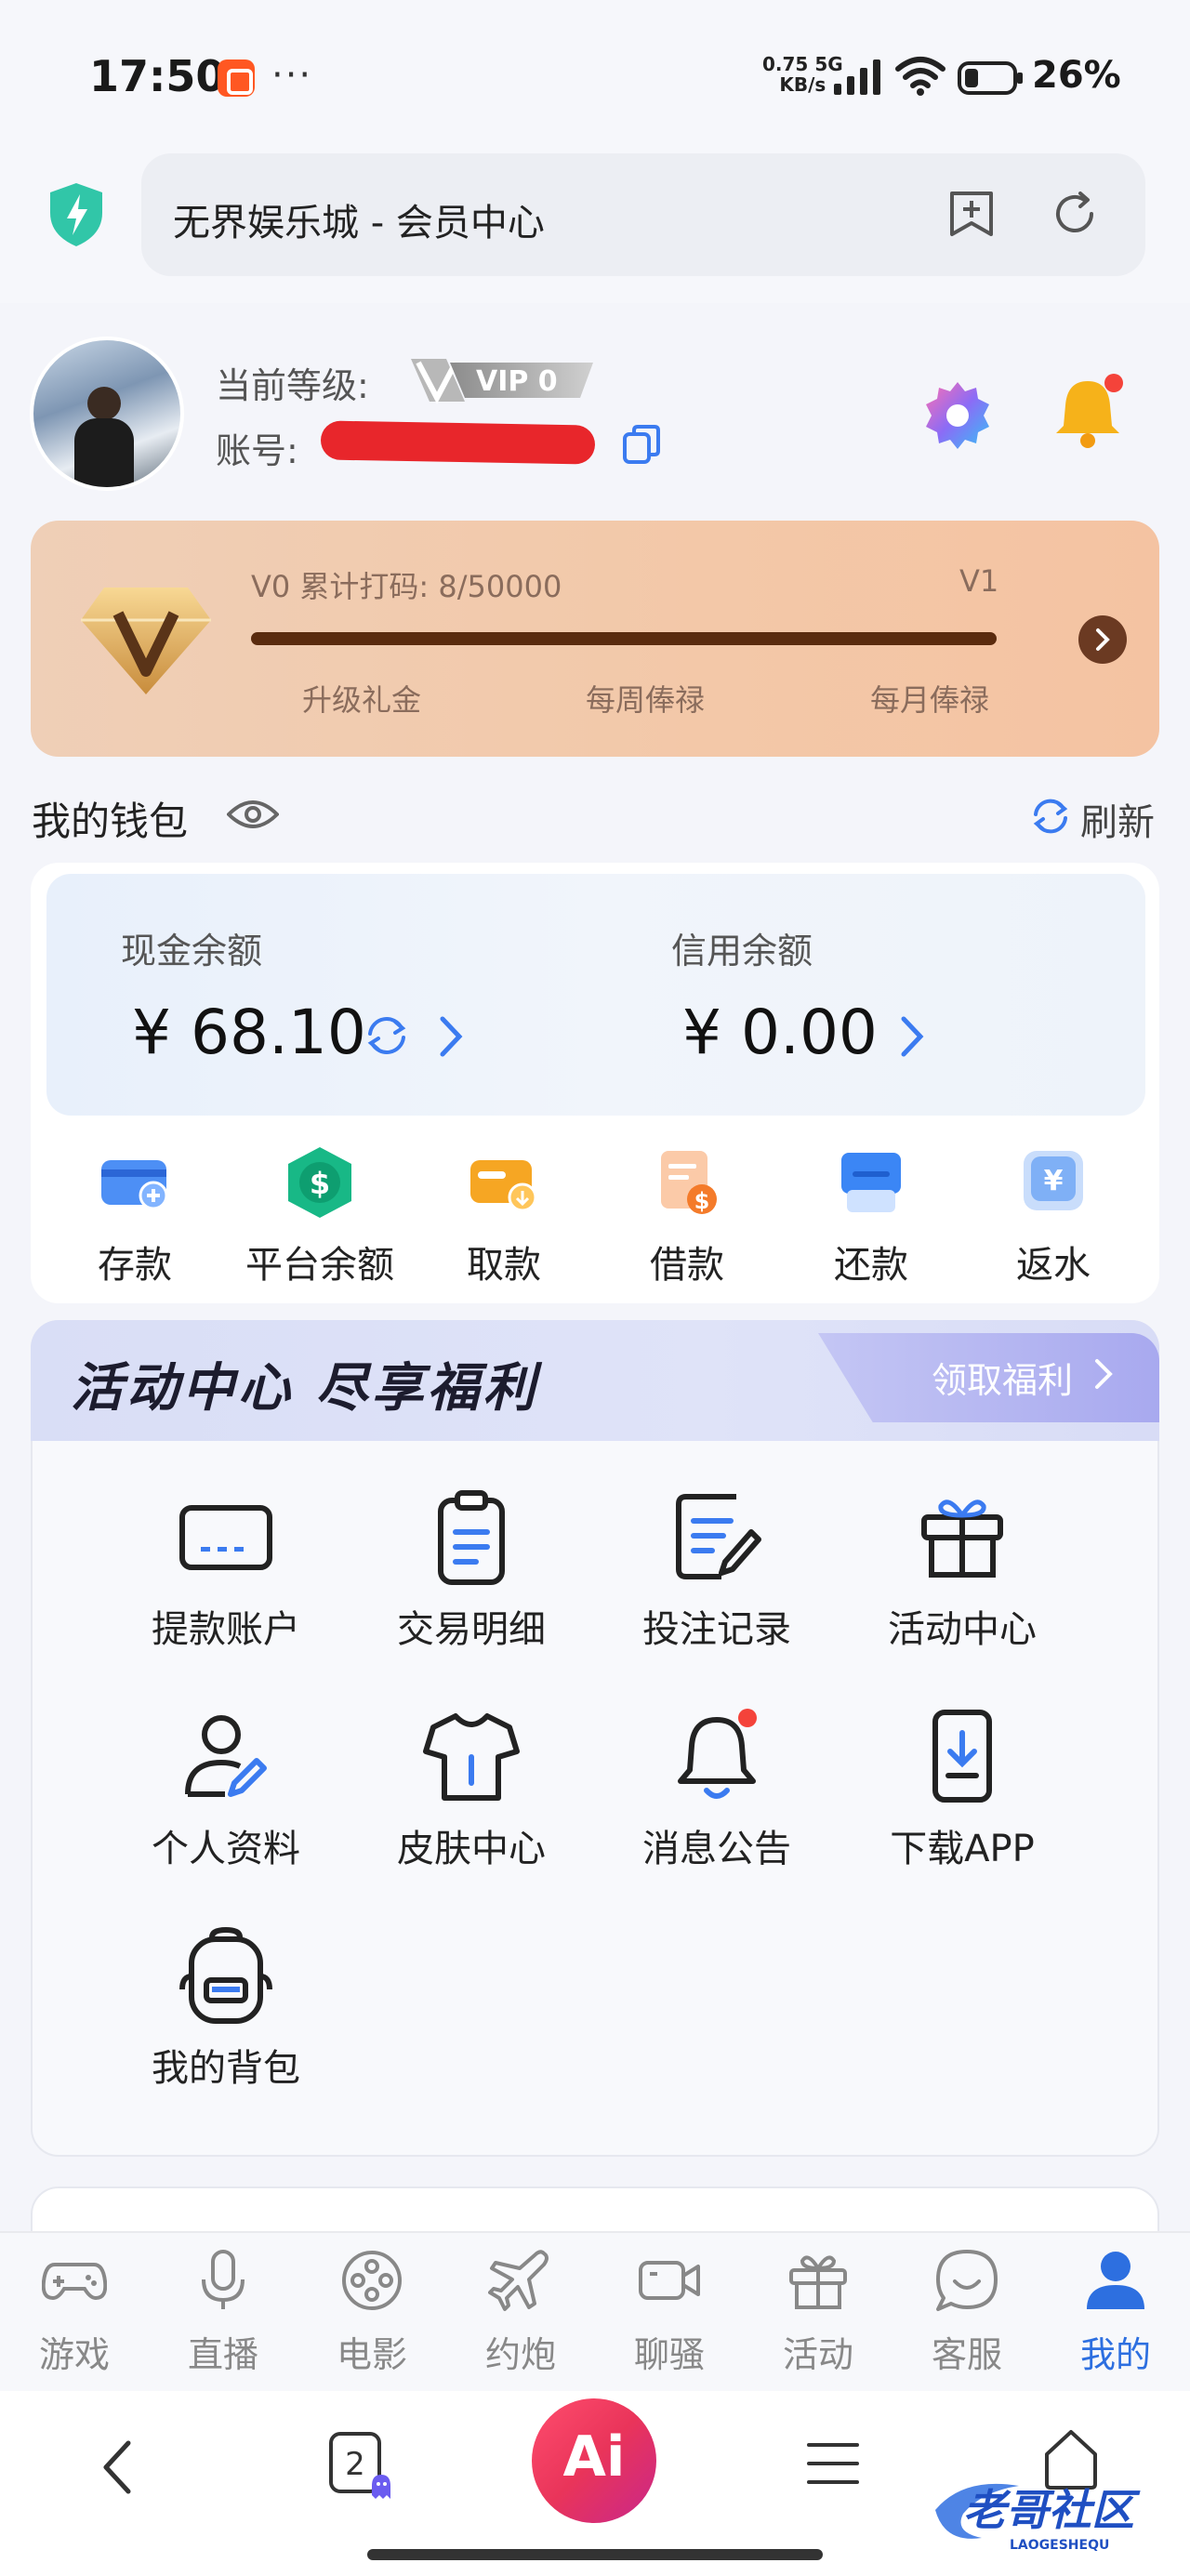 This screenshot has width=1190, height=2576. I want to click on backpack-icon, so click(225, 1975).